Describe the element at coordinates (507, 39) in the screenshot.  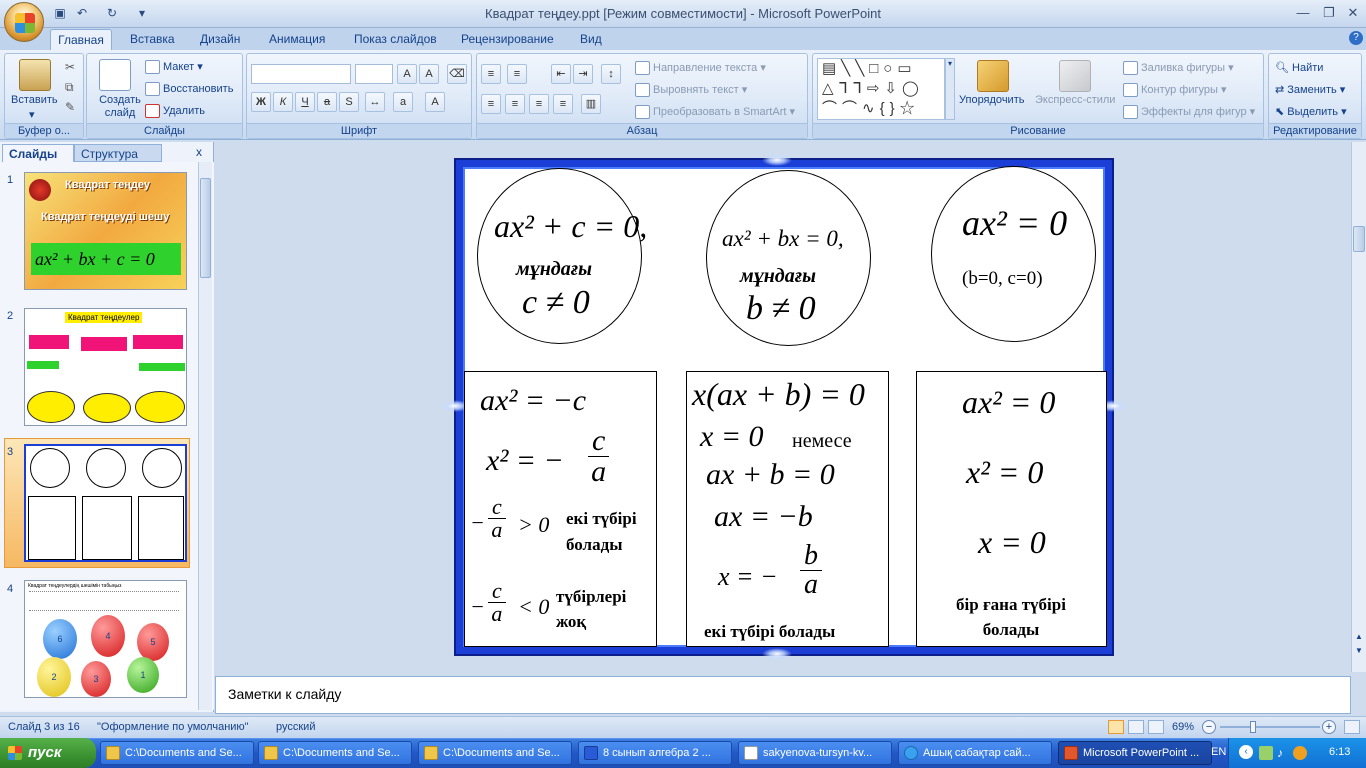
I see `tab-review: Рецензирование` at that location.